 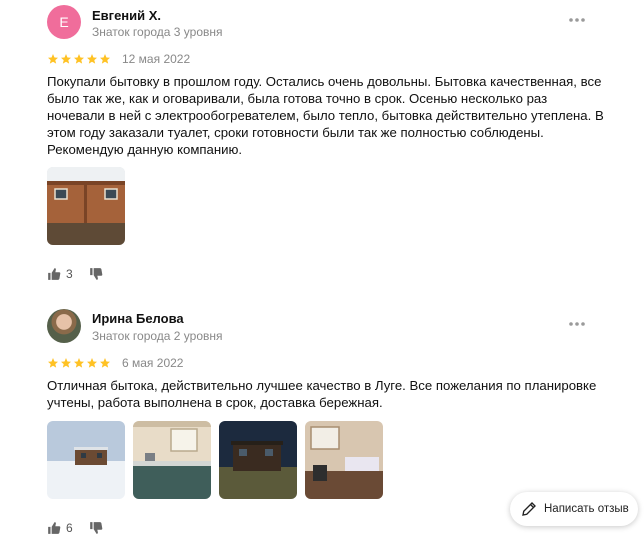 I want to click on review-date: 12 мая 2022, so click(x=156, y=59).